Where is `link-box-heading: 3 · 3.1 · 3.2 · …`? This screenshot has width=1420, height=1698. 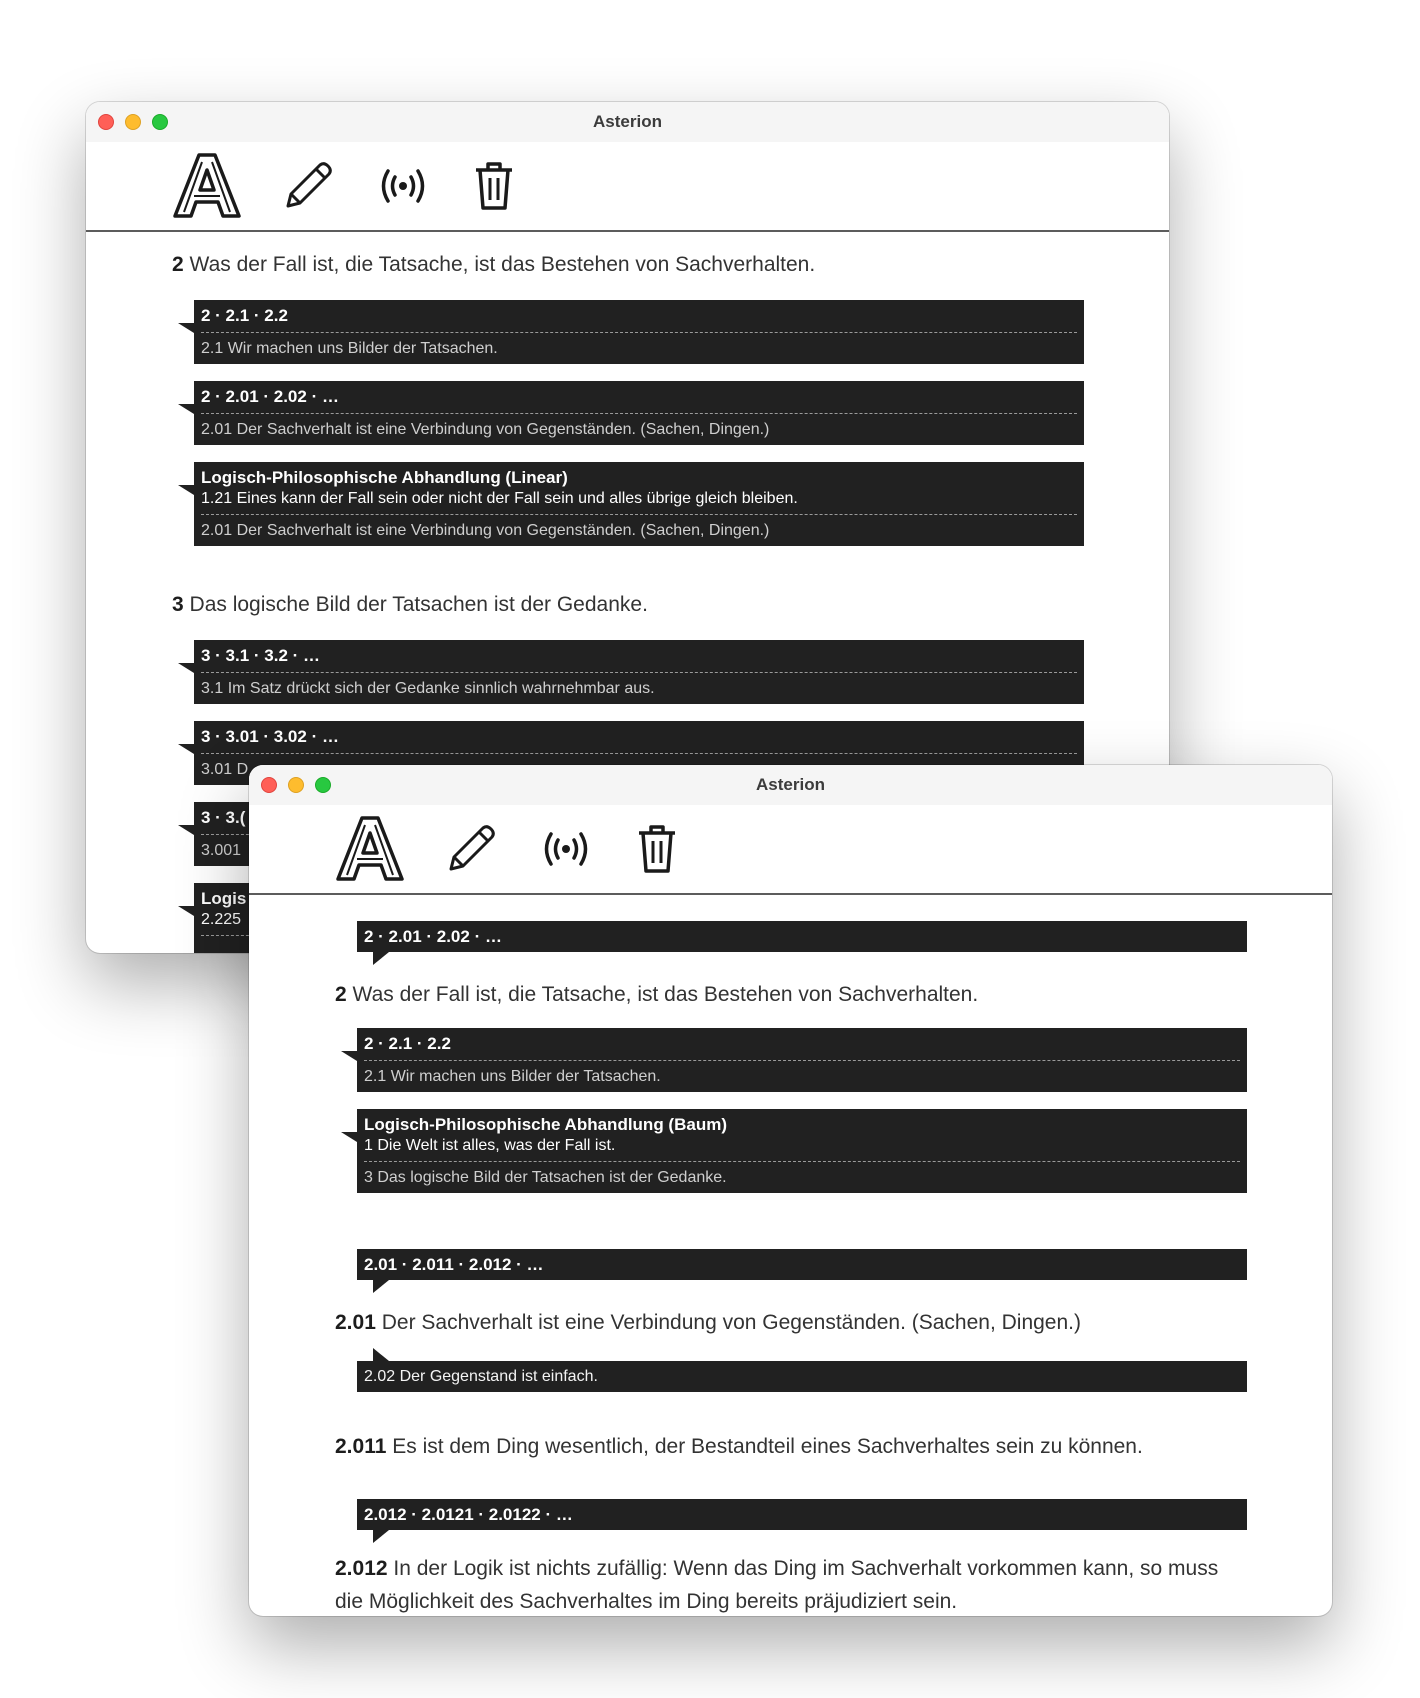
link-box-heading: 3 · 3.1 · 3.2 · … is located at coordinates (261, 655).